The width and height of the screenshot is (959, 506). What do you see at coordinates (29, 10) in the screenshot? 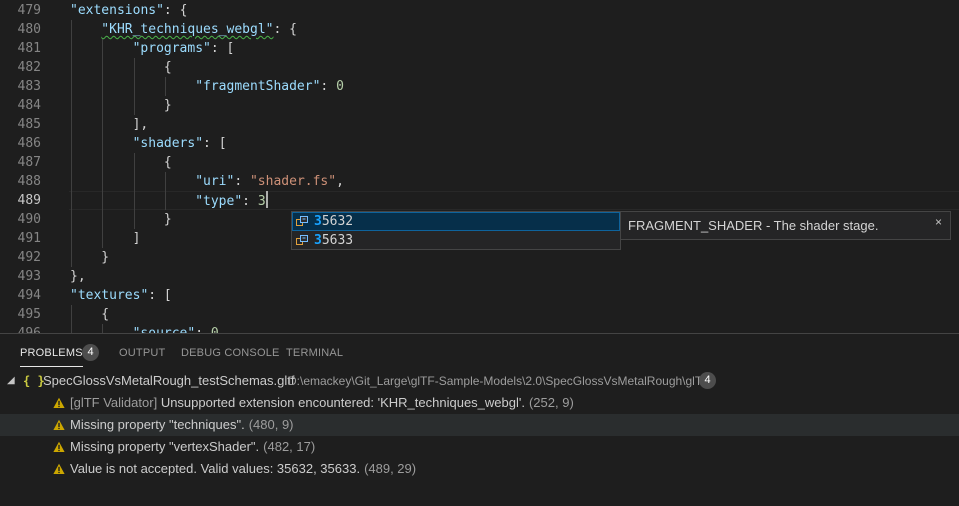
I see `line-number: 479` at bounding box center [29, 10].